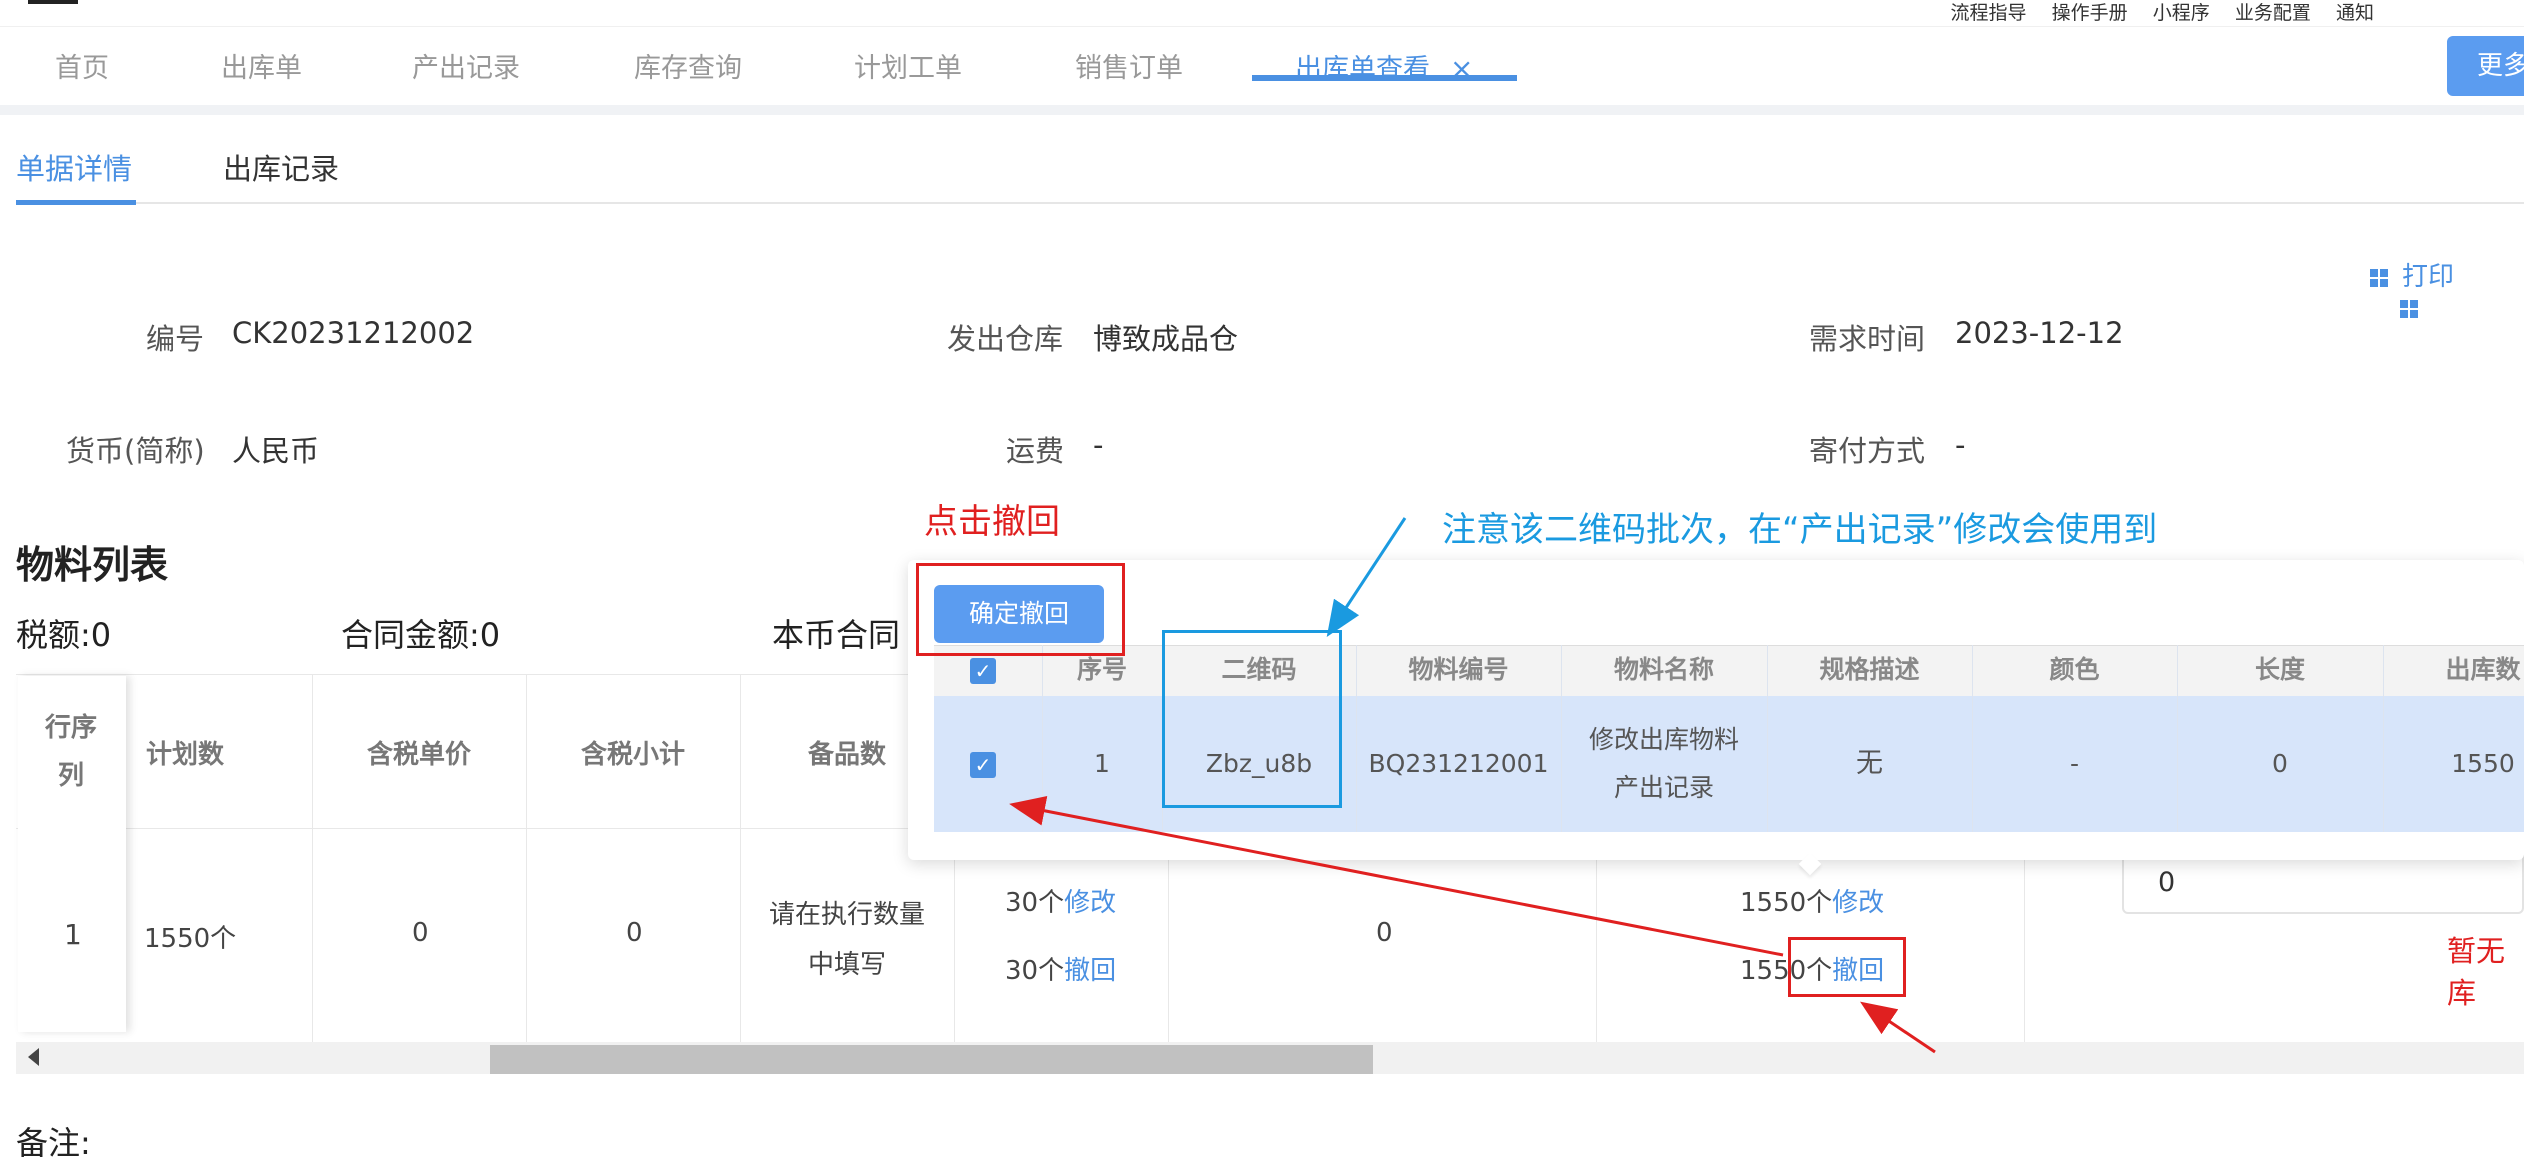  I want to click on arrow-to-qrcode, so click(1366, 577).